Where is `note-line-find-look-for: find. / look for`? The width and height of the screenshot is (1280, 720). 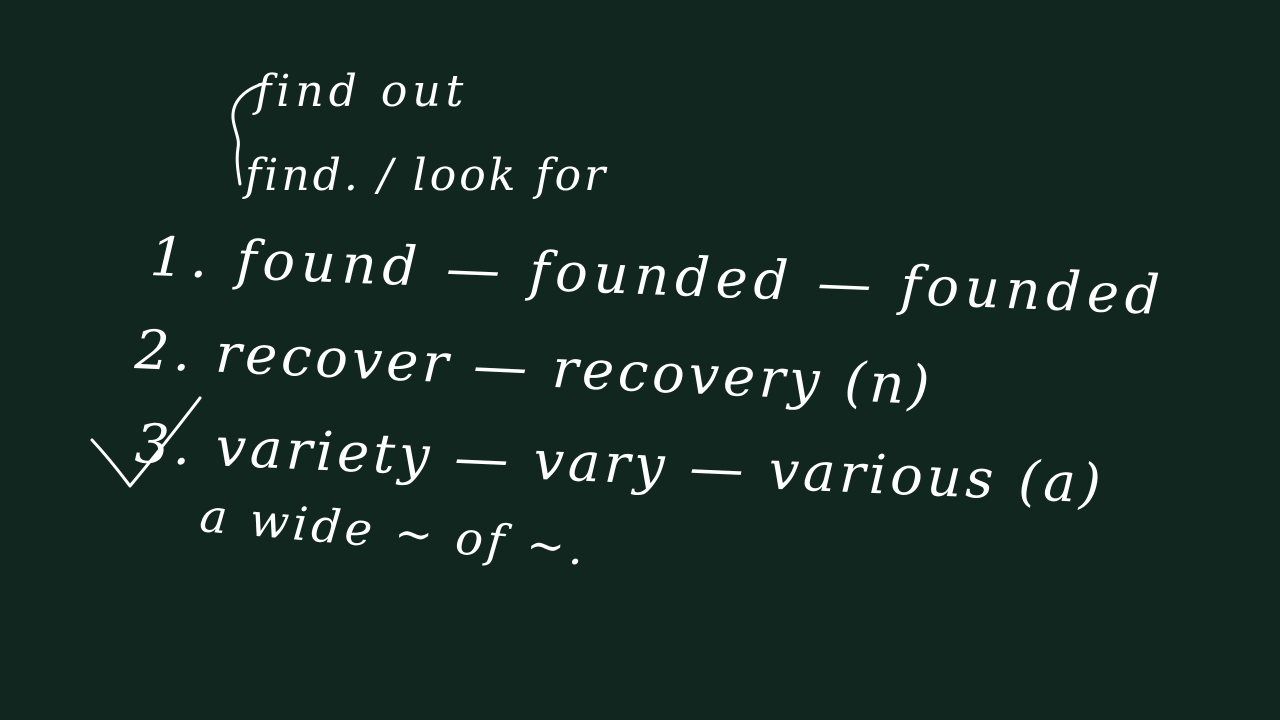
note-line-find-look-for: find. / look for is located at coordinates (427, 175).